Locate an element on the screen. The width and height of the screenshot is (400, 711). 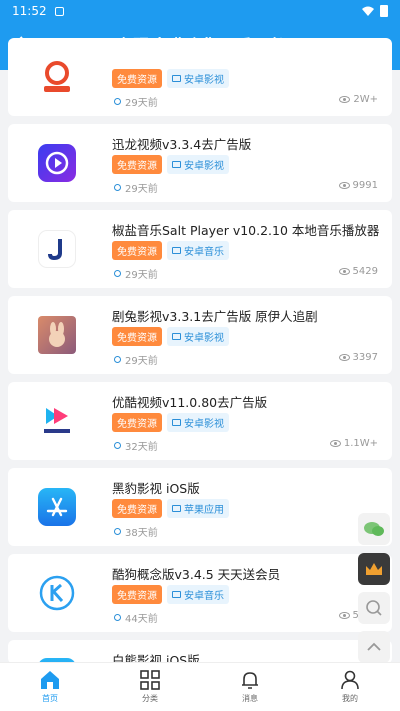
tab-label: 分类 is located at coordinates (150, 698).